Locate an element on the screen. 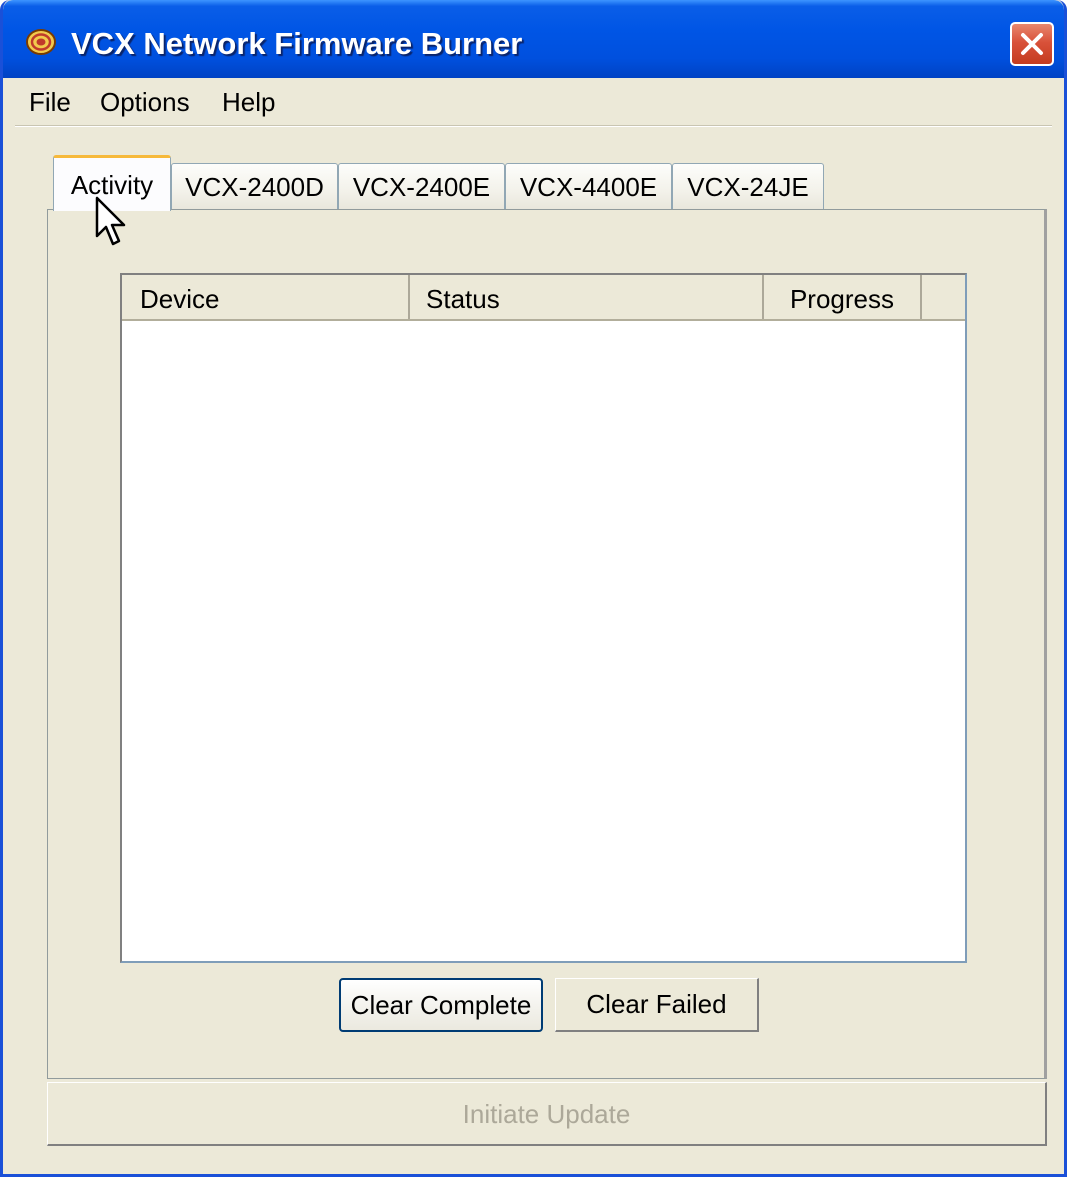  tab-vcx-24je: VCX-24JE is located at coordinates (748, 186).